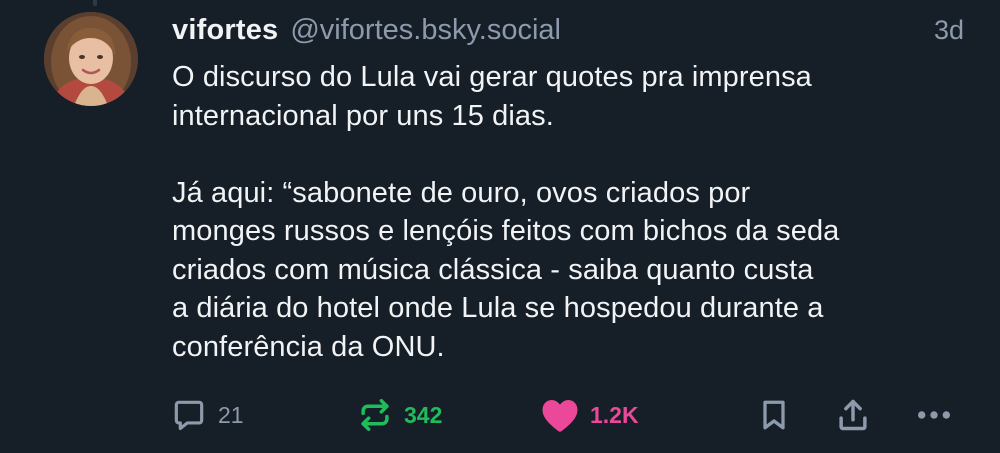 The width and height of the screenshot is (1000, 453). Describe the element at coordinates (614, 414) in the screenshot. I see `like-count: 1.2K` at that location.